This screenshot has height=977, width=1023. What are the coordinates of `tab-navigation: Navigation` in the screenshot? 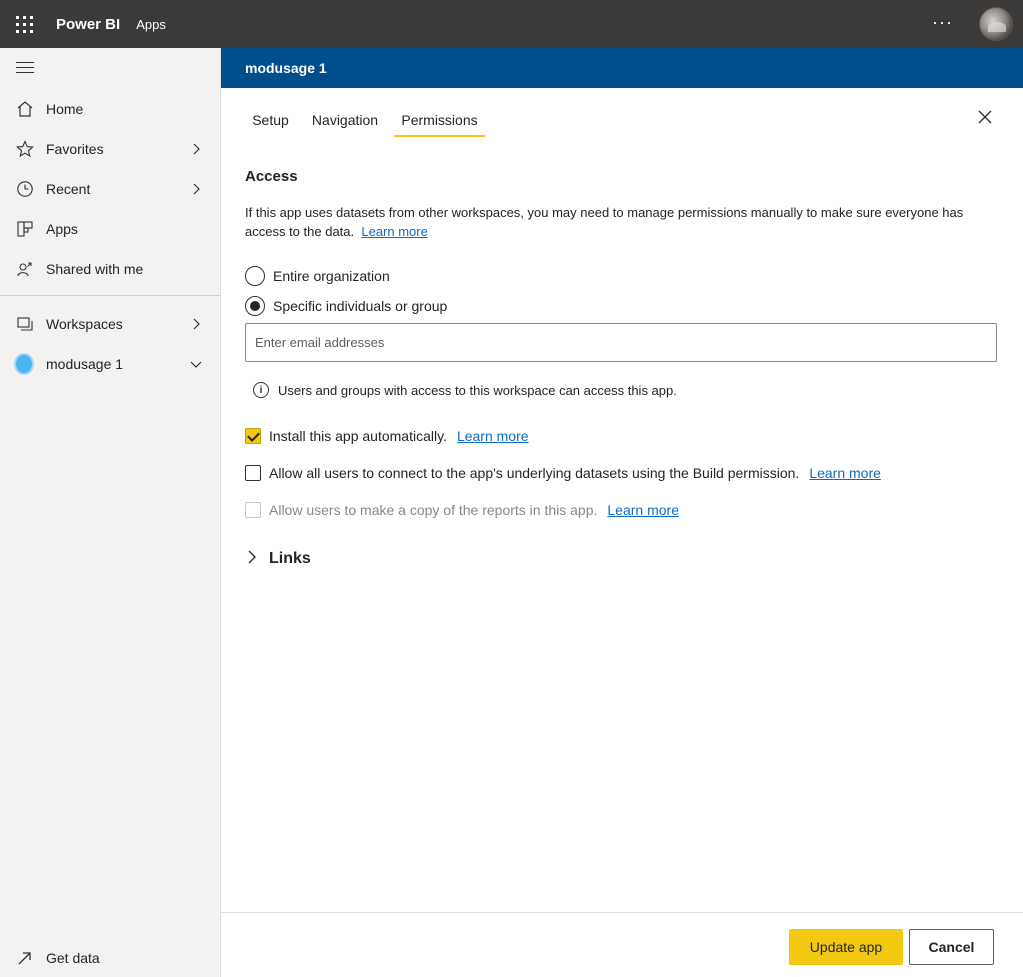 It's located at (345, 120).